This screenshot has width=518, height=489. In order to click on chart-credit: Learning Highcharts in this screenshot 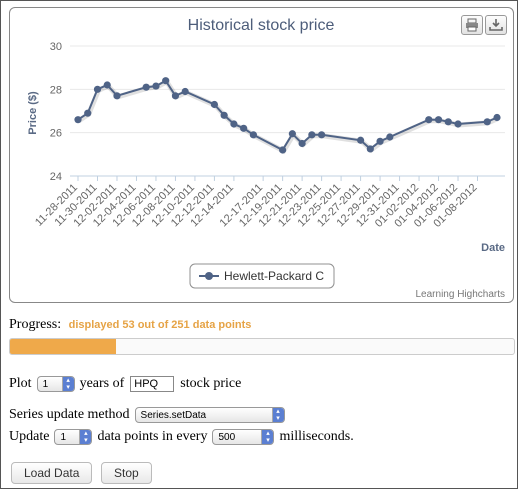, I will do `click(461, 294)`.